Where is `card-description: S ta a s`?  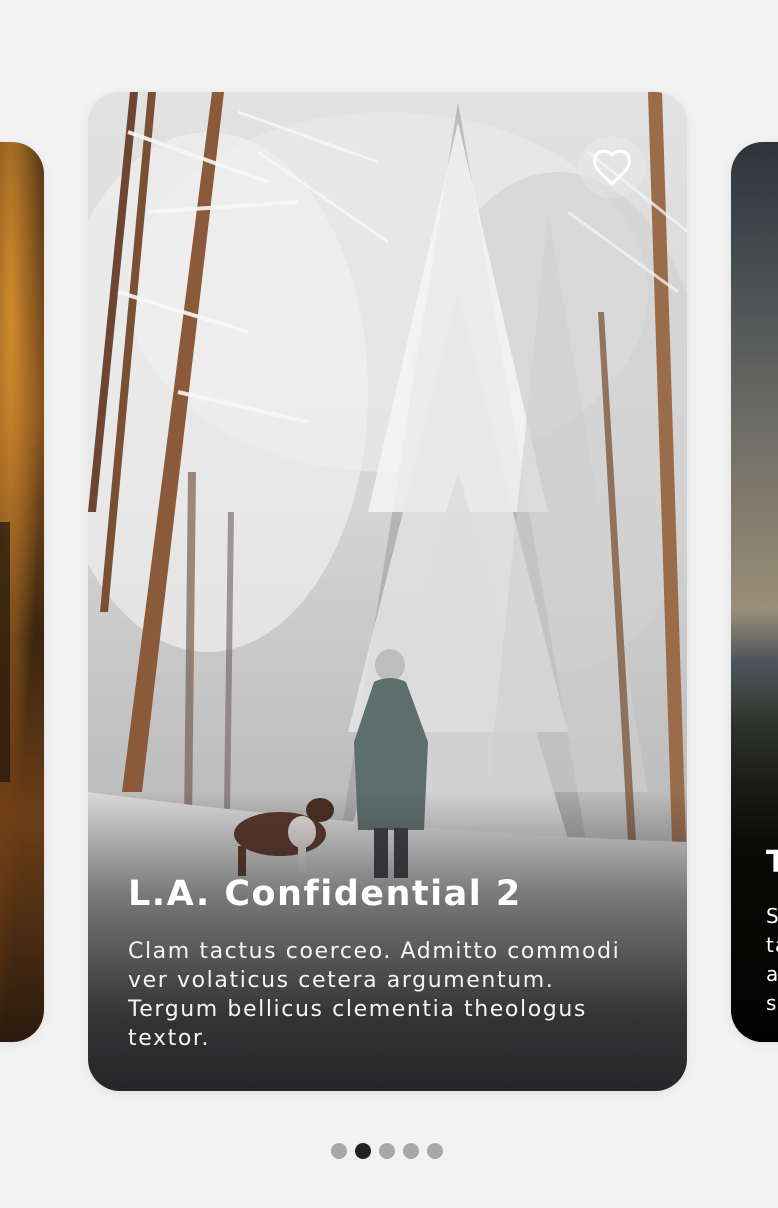
card-description: S ta a s is located at coordinates (772, 959).